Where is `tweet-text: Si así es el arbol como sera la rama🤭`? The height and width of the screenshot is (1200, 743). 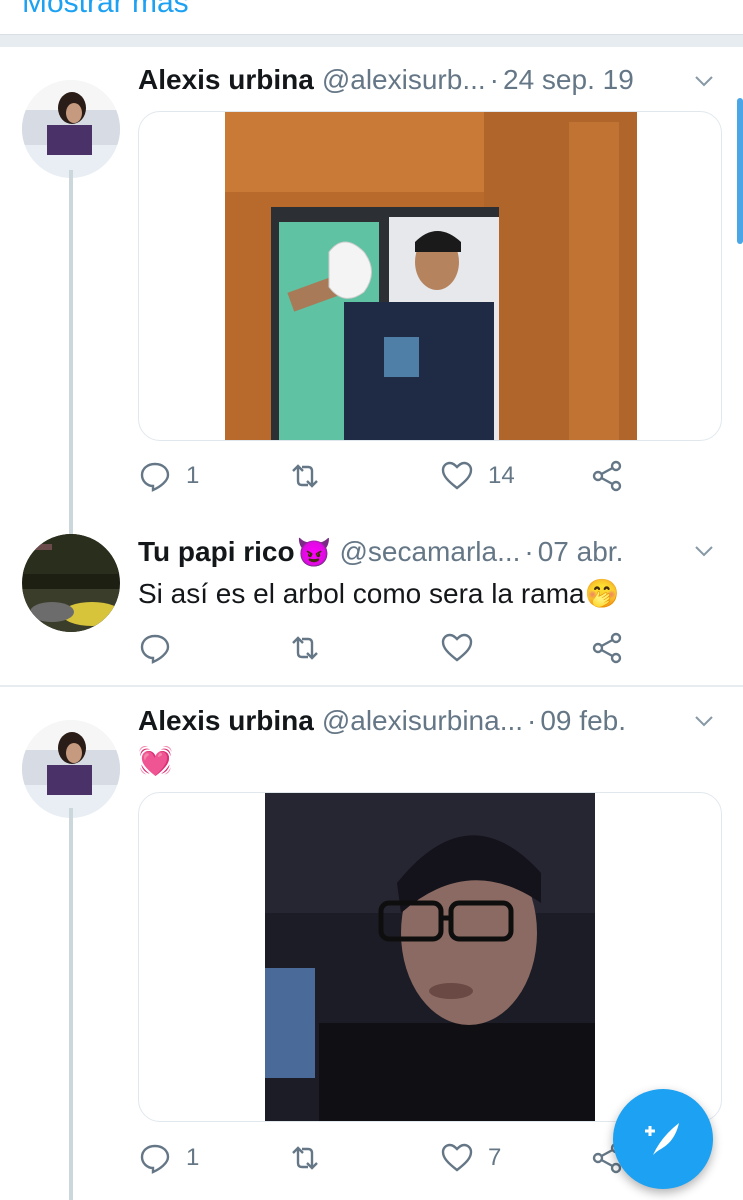
tweet-text: Si así es el arbol como sera la rama🤭 is located at coordinates (379, 593).